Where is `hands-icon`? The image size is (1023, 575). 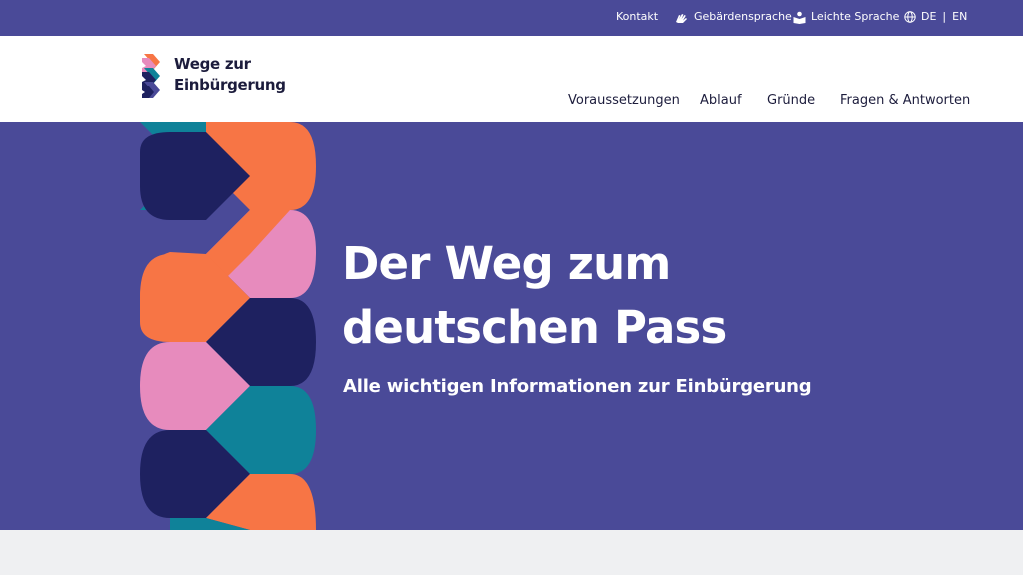 hands-icon is located at coordinates (681, 18).